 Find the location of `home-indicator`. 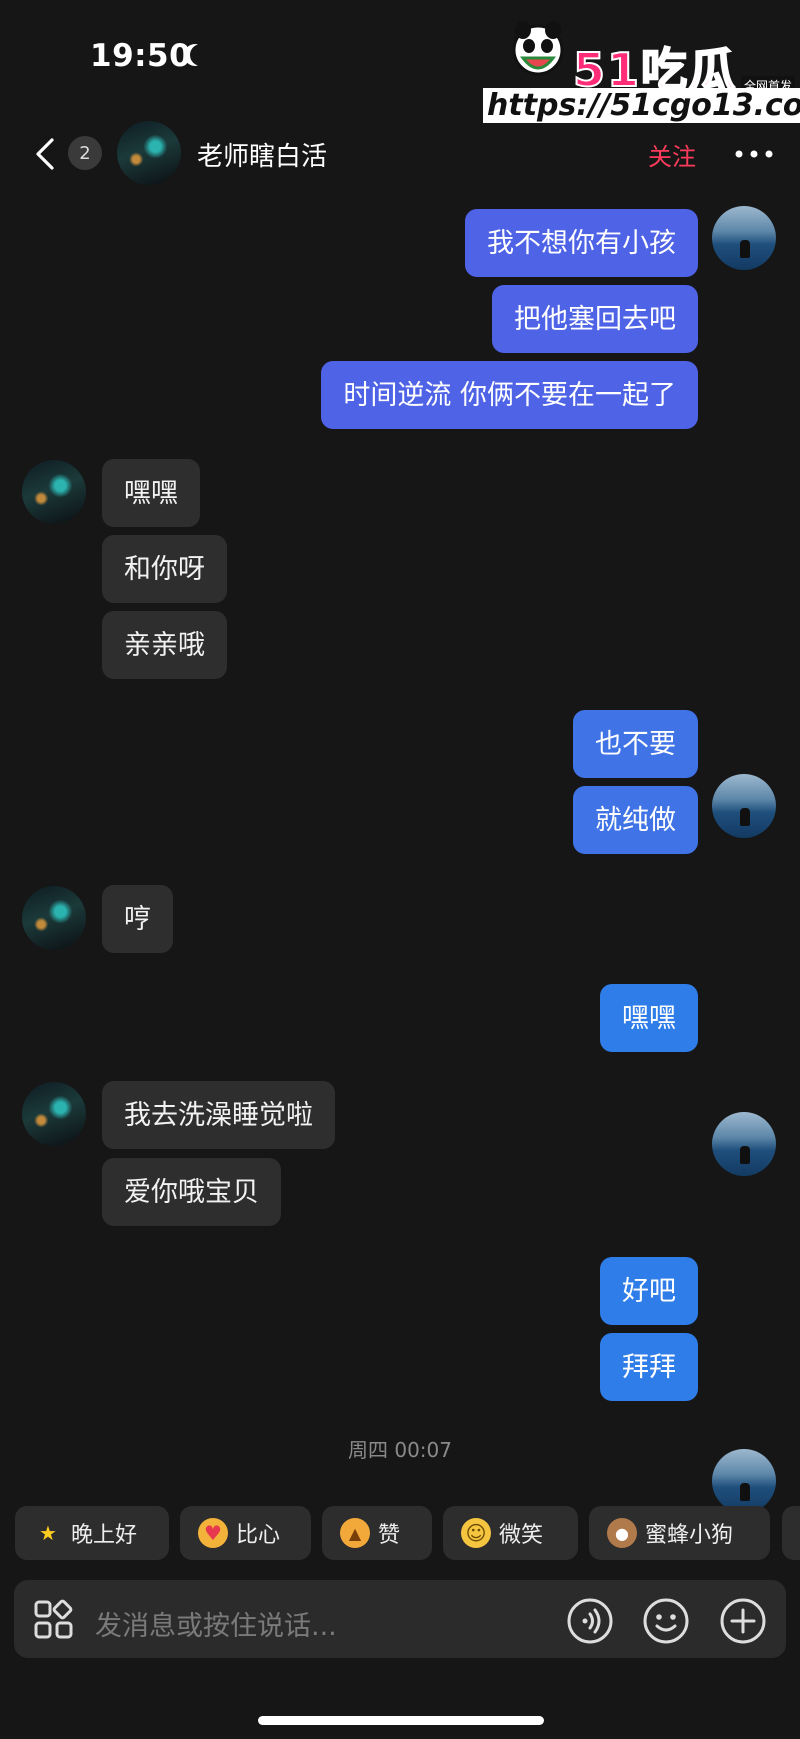

home-indicator is located at coordinates (401, 1720).